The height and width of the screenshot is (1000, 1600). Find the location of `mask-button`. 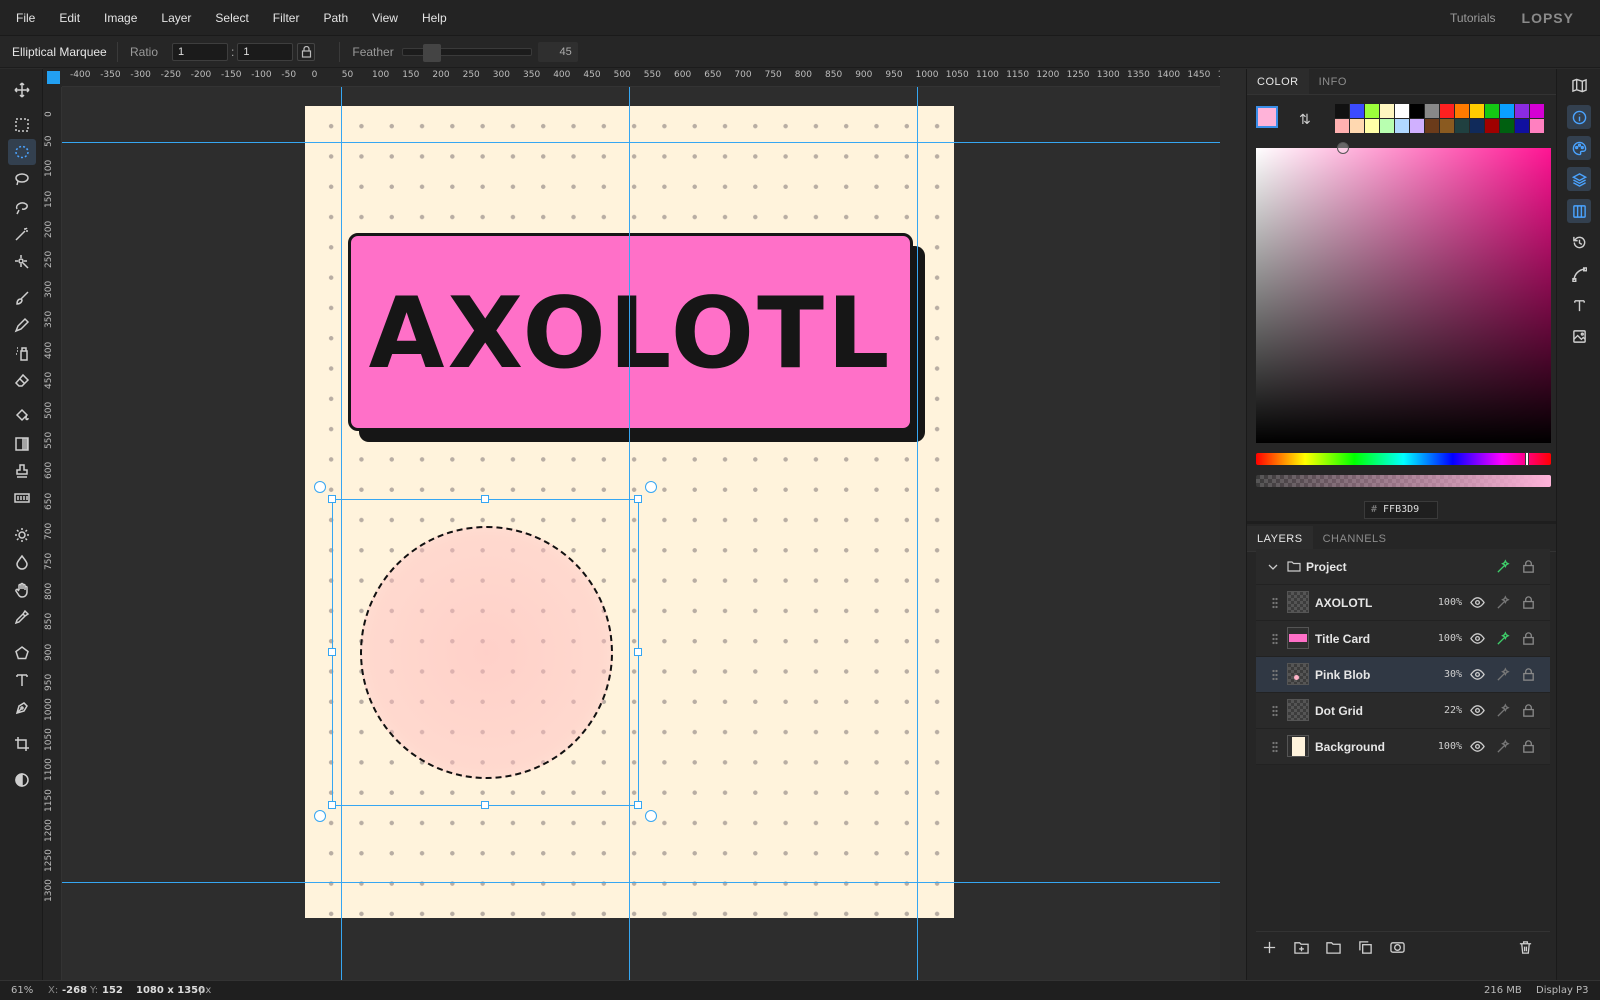

mask-button is located at coordinates (1398, 948).